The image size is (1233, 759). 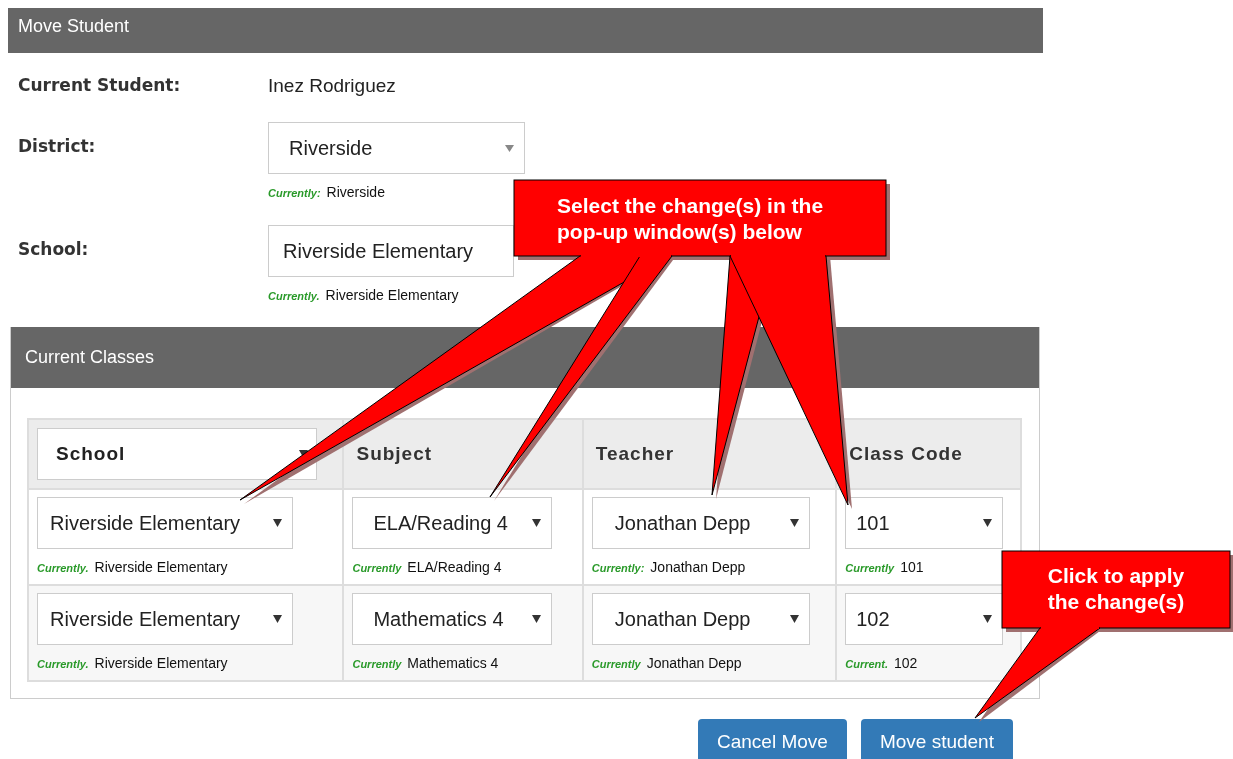 I want to click on field-label: School:, so click(x=54, y=248).